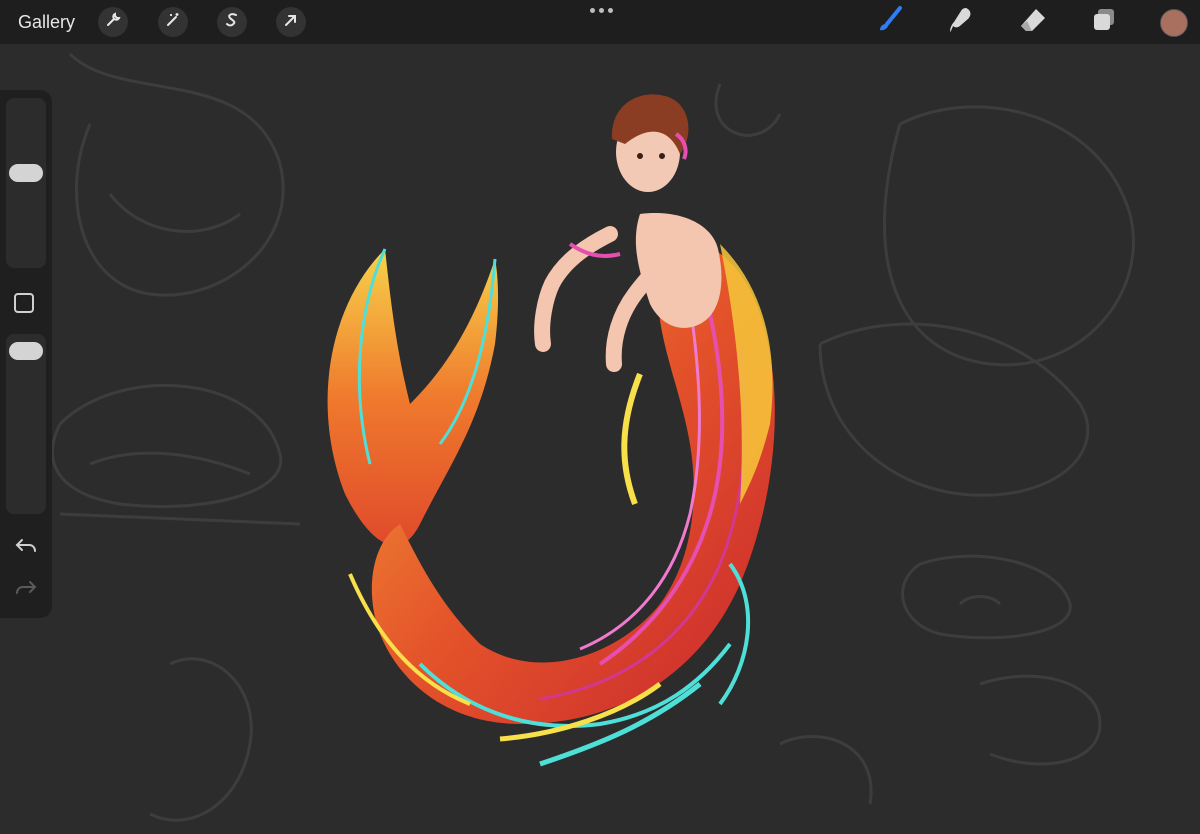 The height and width of the screenshot is (834, 1200). I want to click on top-toolbar: Gallery, so click(600, 22).